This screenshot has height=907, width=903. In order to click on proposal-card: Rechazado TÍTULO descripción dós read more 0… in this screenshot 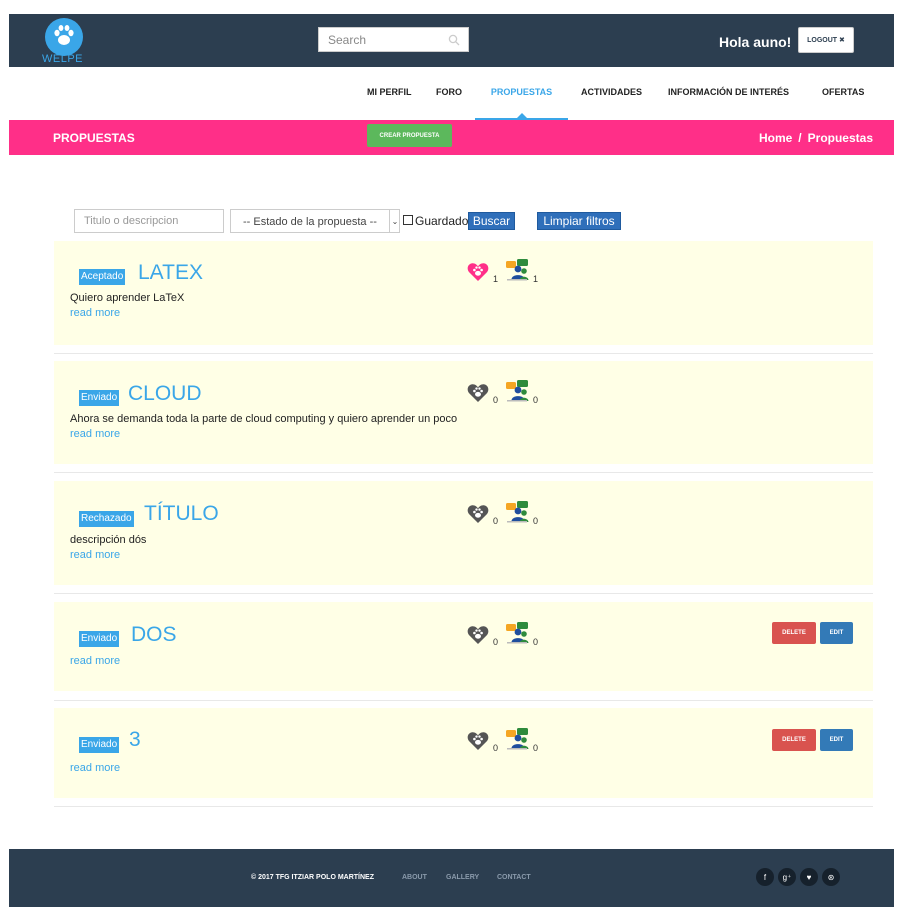, I will do `click(463, 533)`.